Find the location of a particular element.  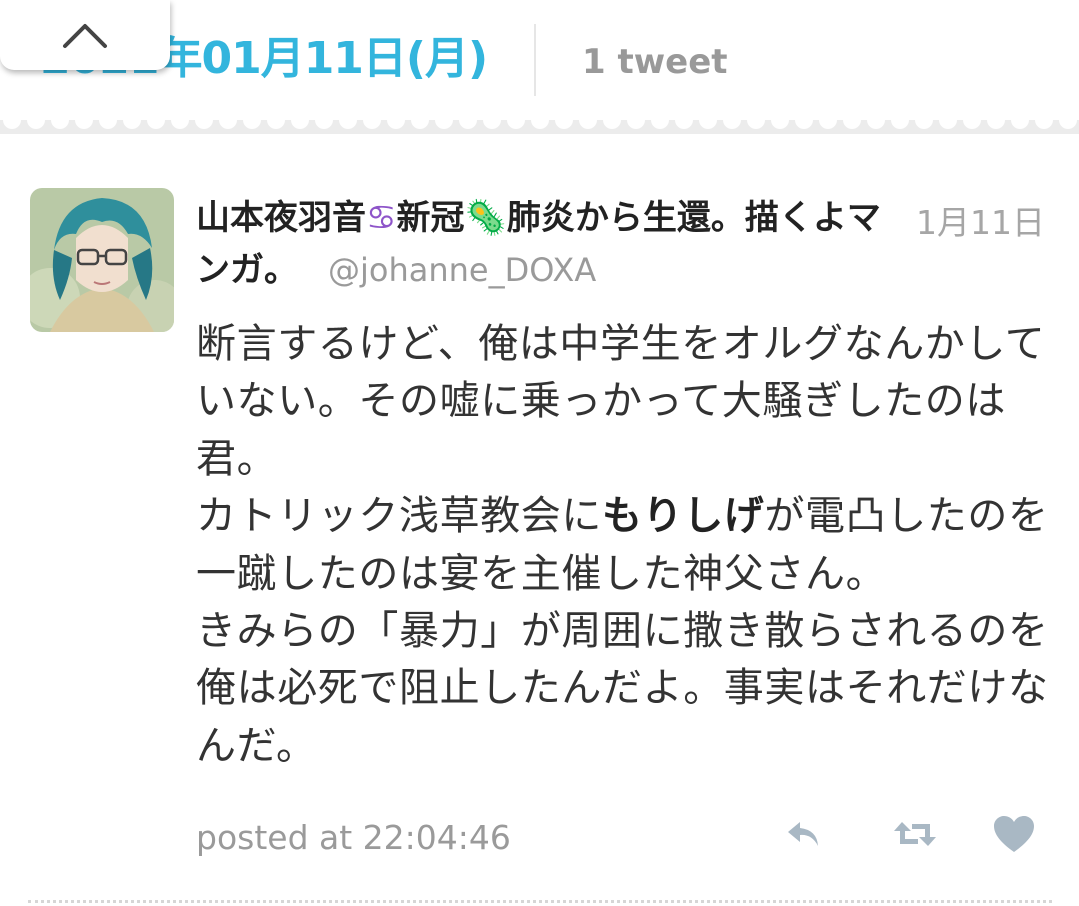

tweet-date: 1月11日 is located at coordinates (980, 220).